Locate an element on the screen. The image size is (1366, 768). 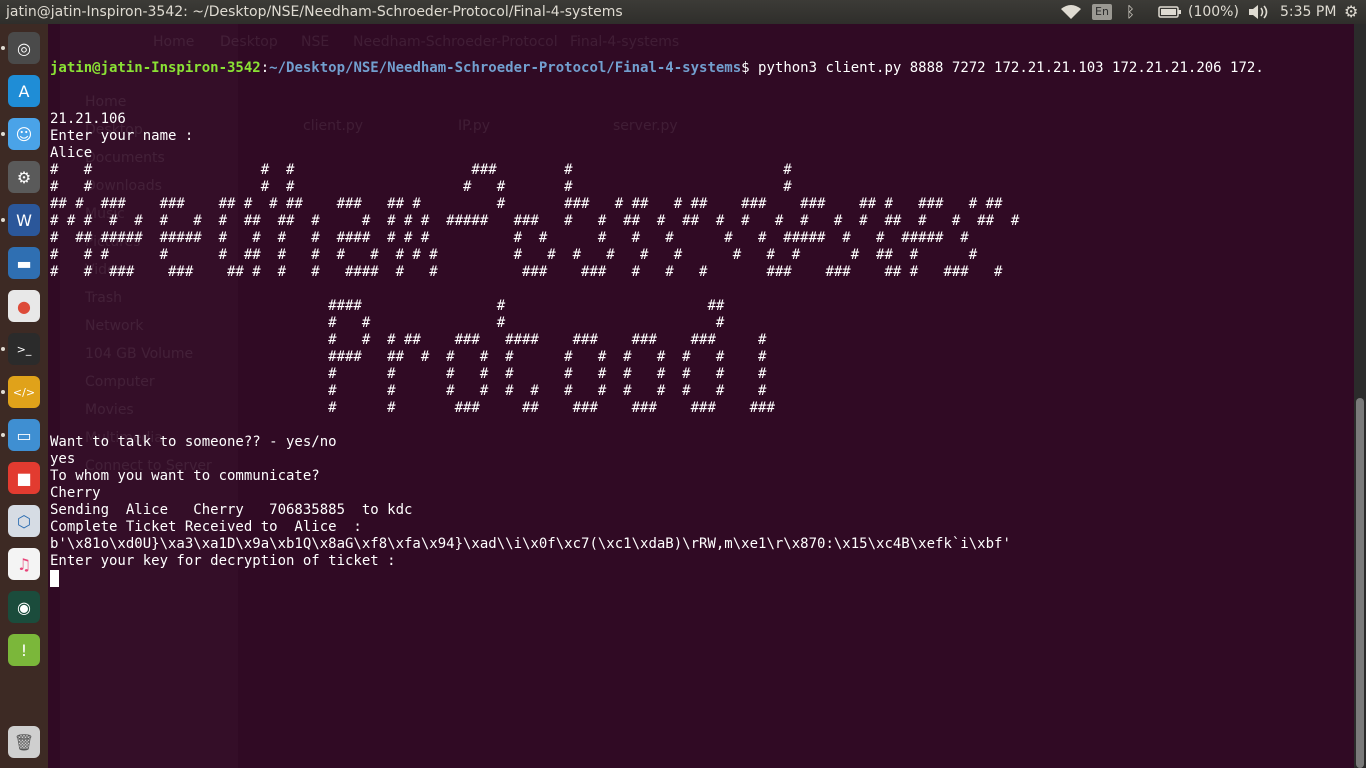
output-line: # # # # # # # # is located at coordinates (421, 187).